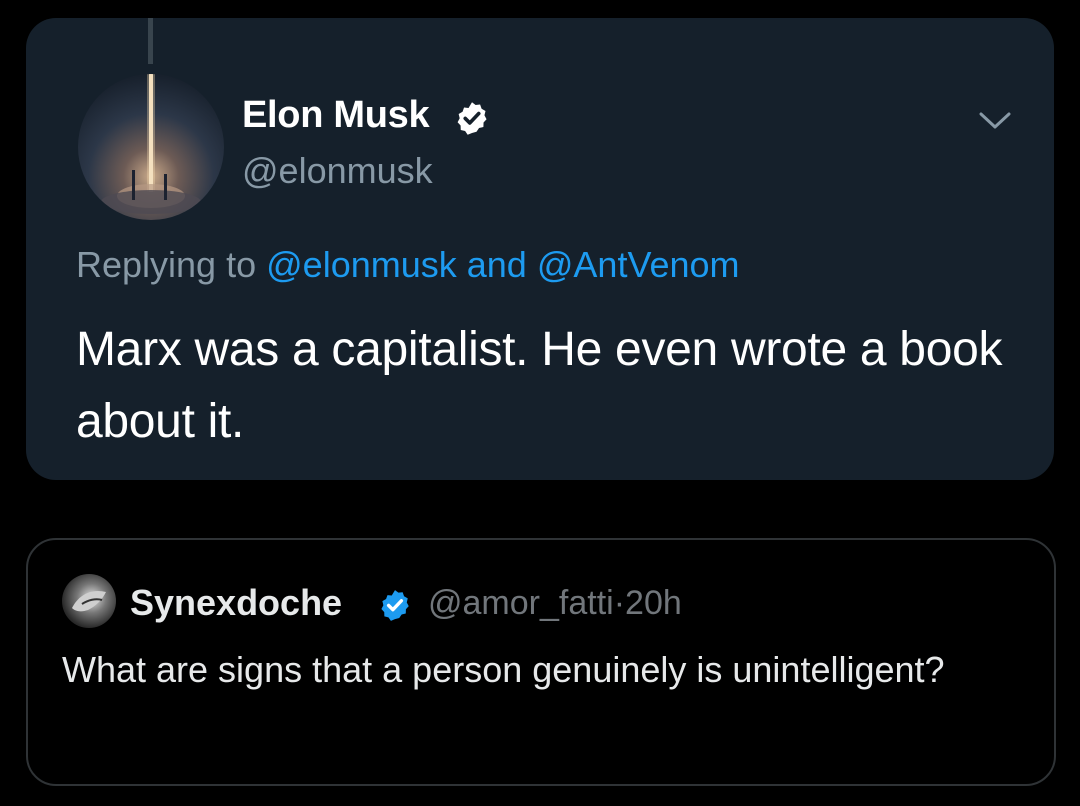 The height and width of the screenshot is (806, 1080). I want to click on author-handle: @elonmusk, so click(337, 171).